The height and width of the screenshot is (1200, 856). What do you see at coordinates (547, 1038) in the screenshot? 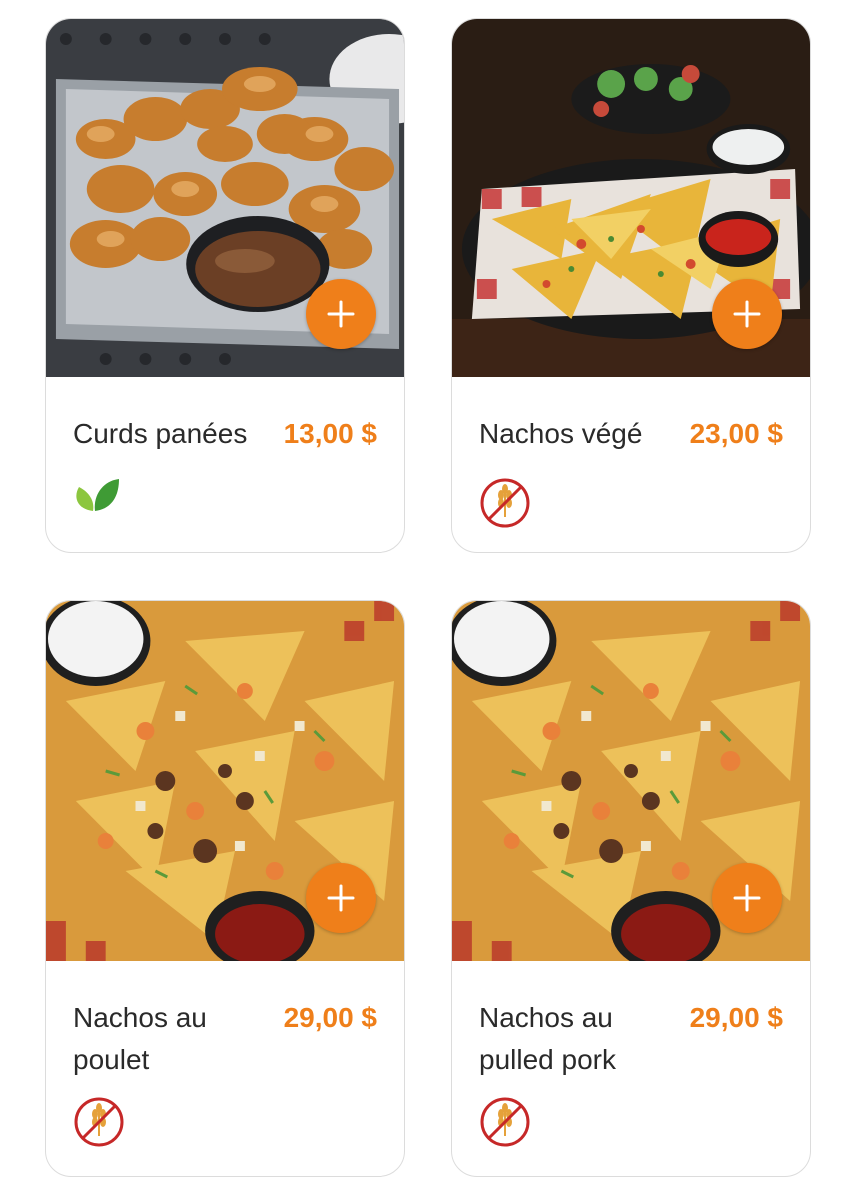
I see `product-name: Nachos au pulled pork` at bounding box center [547, 1038].